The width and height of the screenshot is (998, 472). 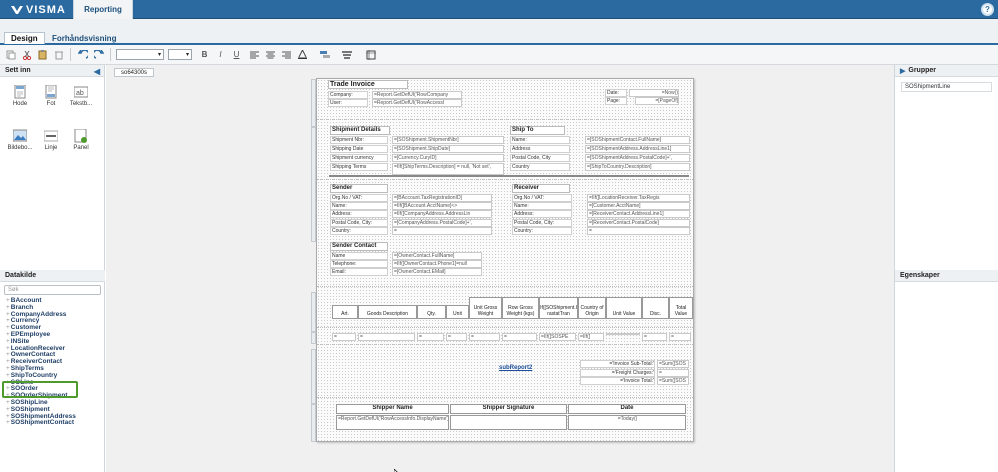 What do you see at coordinates (617, 364) in the screenshot?
I see `total-label: ='Invoice Sub-Total:'` at bounding box center [617, 364].